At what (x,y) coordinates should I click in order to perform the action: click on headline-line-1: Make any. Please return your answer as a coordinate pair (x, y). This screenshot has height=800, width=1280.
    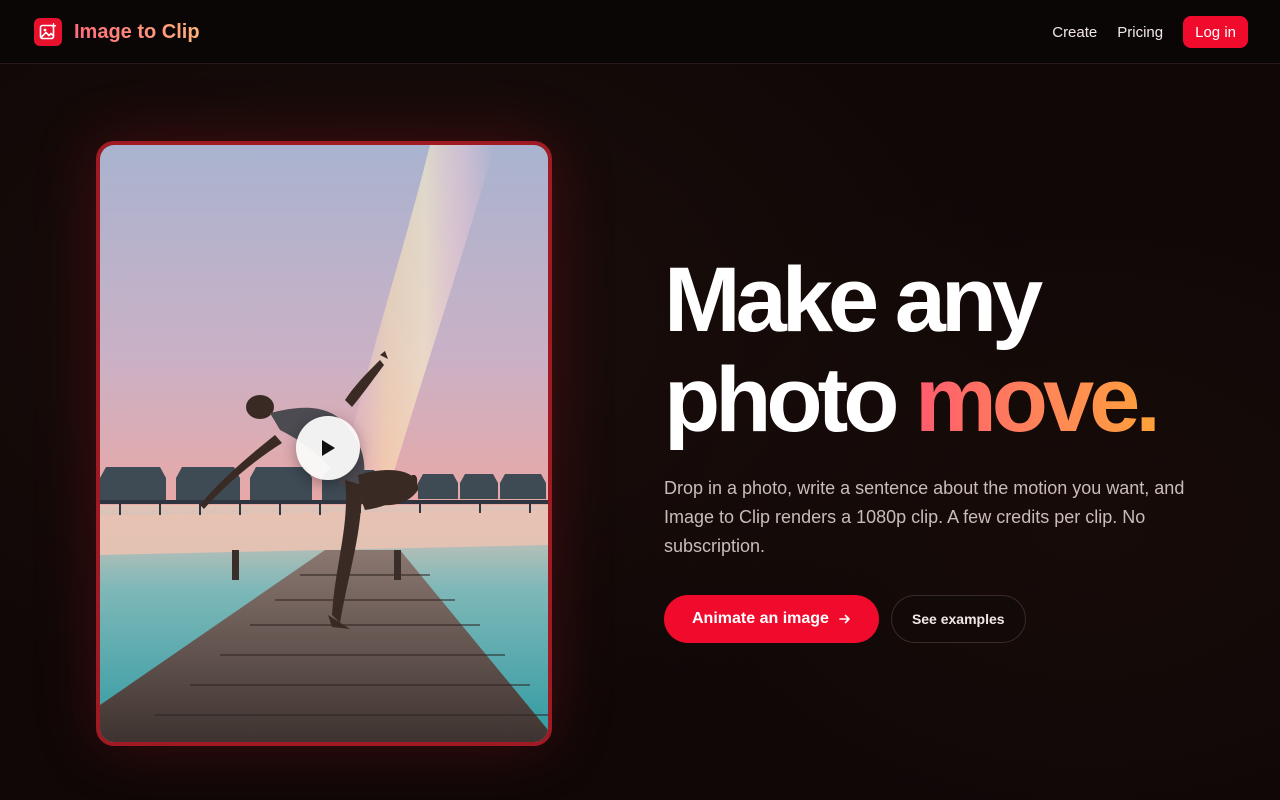
    Looking at the image, I should click on (853, 300).